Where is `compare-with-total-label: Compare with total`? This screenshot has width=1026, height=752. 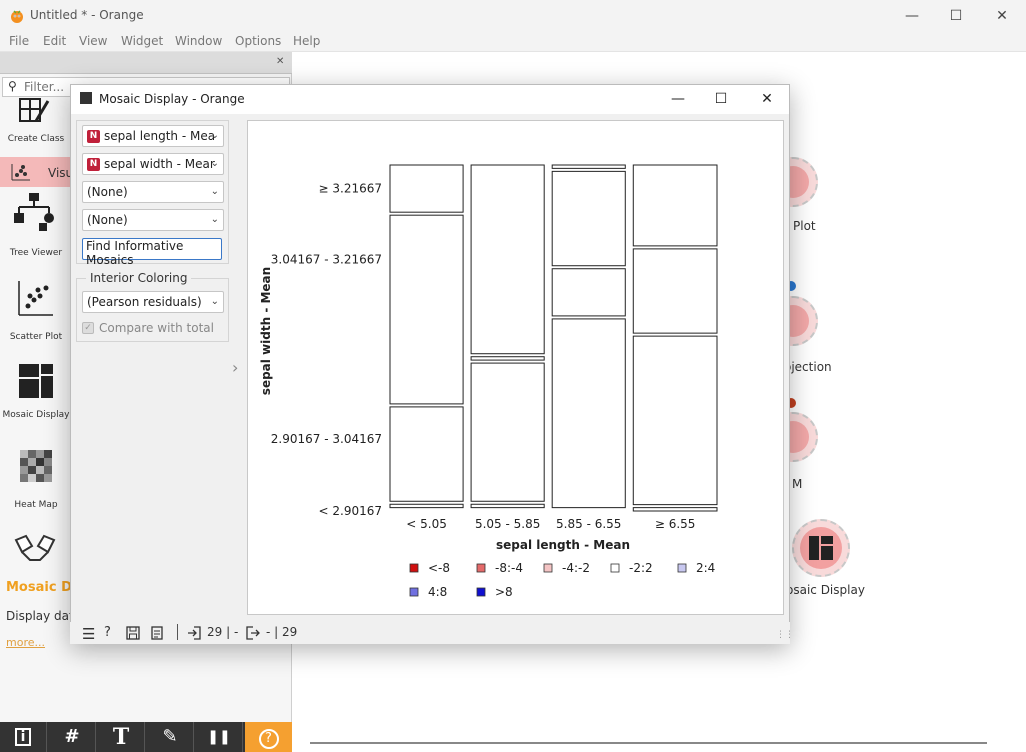
compare-with-total-label: Compare with total is located at coordinates (156, 328).